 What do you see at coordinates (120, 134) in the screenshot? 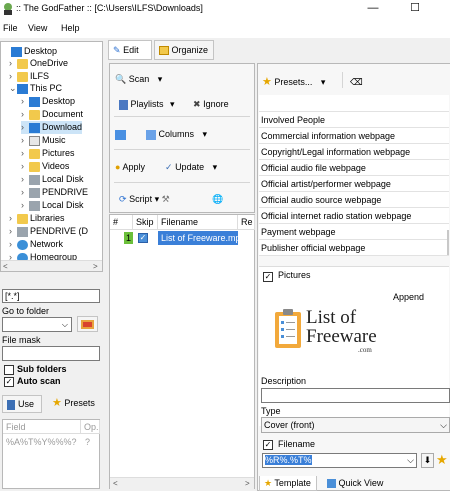
I see `columns-icon-button` at bounding box center [120, 134].